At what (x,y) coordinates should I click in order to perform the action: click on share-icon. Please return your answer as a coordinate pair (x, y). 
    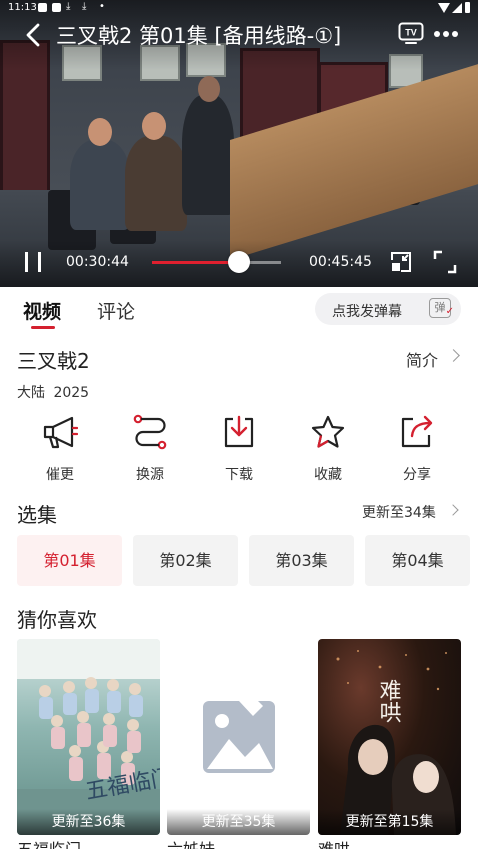
    Looking at the image, I should click on (417, 431).